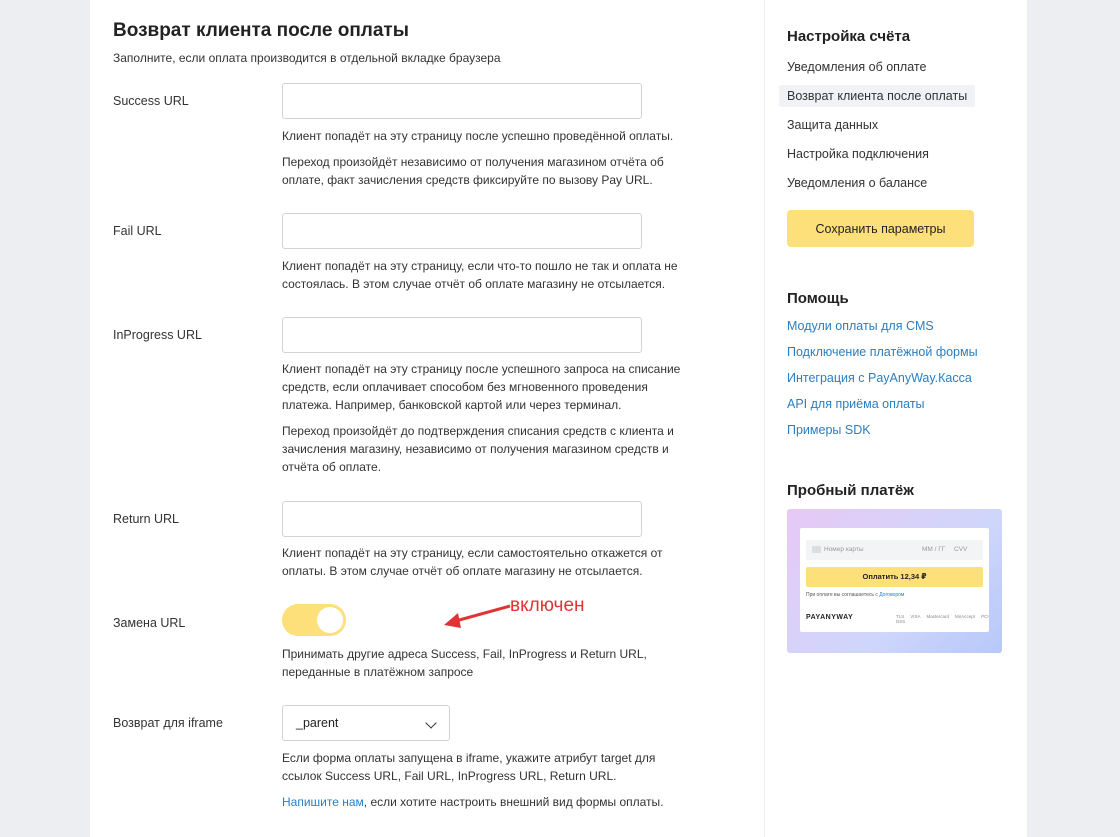 The width and height of the screenshot is (1120, 837). I want to click on inprogress-url-label: InProgress URL, so click(157, 335).